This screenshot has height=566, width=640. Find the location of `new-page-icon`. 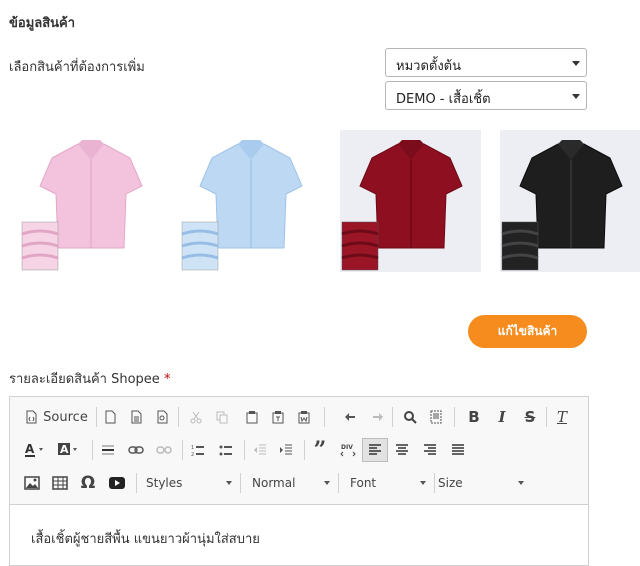

new-page-icon is located at coordinates (110, 417).